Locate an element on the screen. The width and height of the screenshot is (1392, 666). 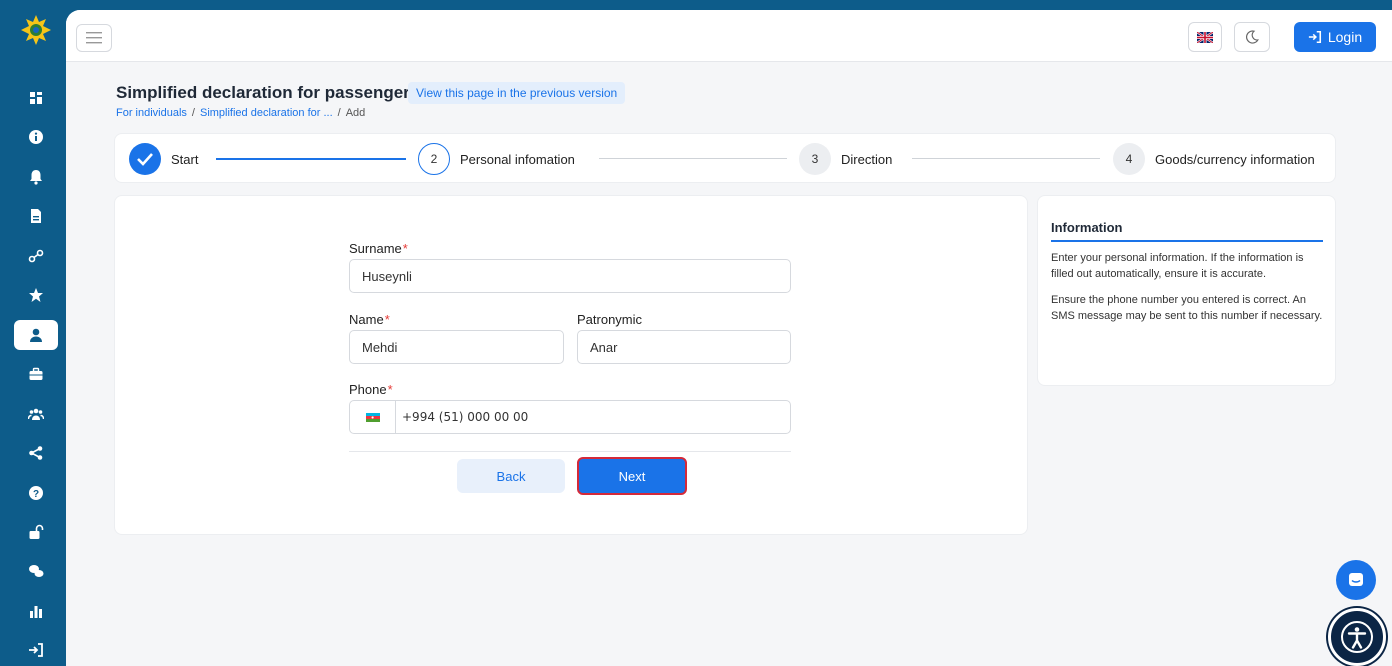
star-icon is located at coordinates (36, 295).